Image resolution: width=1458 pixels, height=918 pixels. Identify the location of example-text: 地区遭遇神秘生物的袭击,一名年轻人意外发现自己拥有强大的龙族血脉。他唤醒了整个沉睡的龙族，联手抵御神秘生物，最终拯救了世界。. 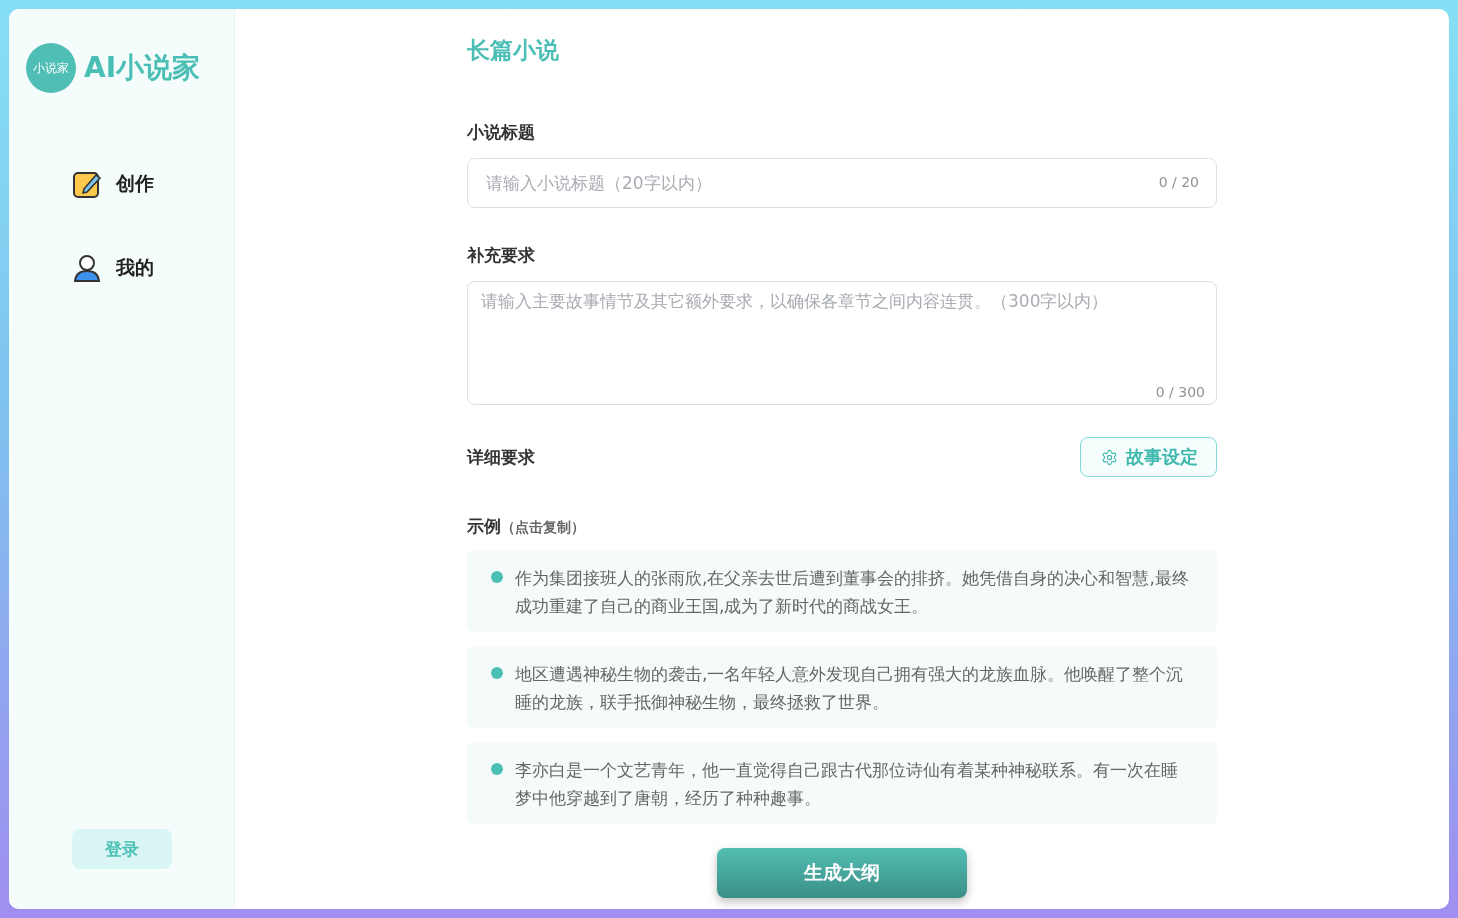
(850, 688).